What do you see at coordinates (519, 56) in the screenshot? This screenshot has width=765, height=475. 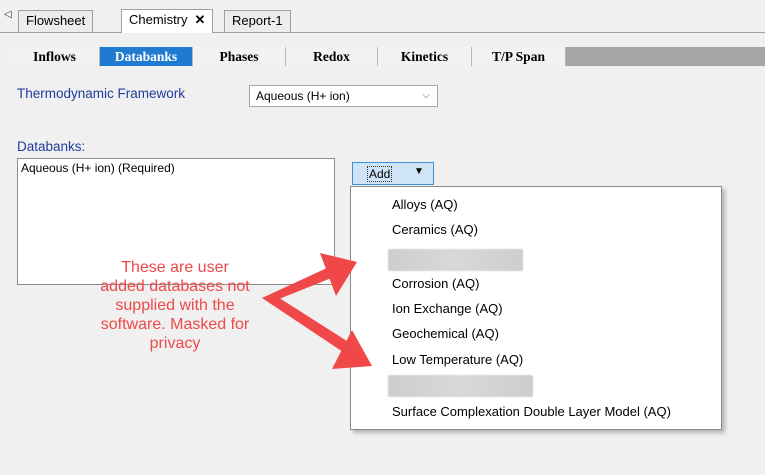 I see `tab-tp-span: T/P Span` at bounding box center [519, 56].